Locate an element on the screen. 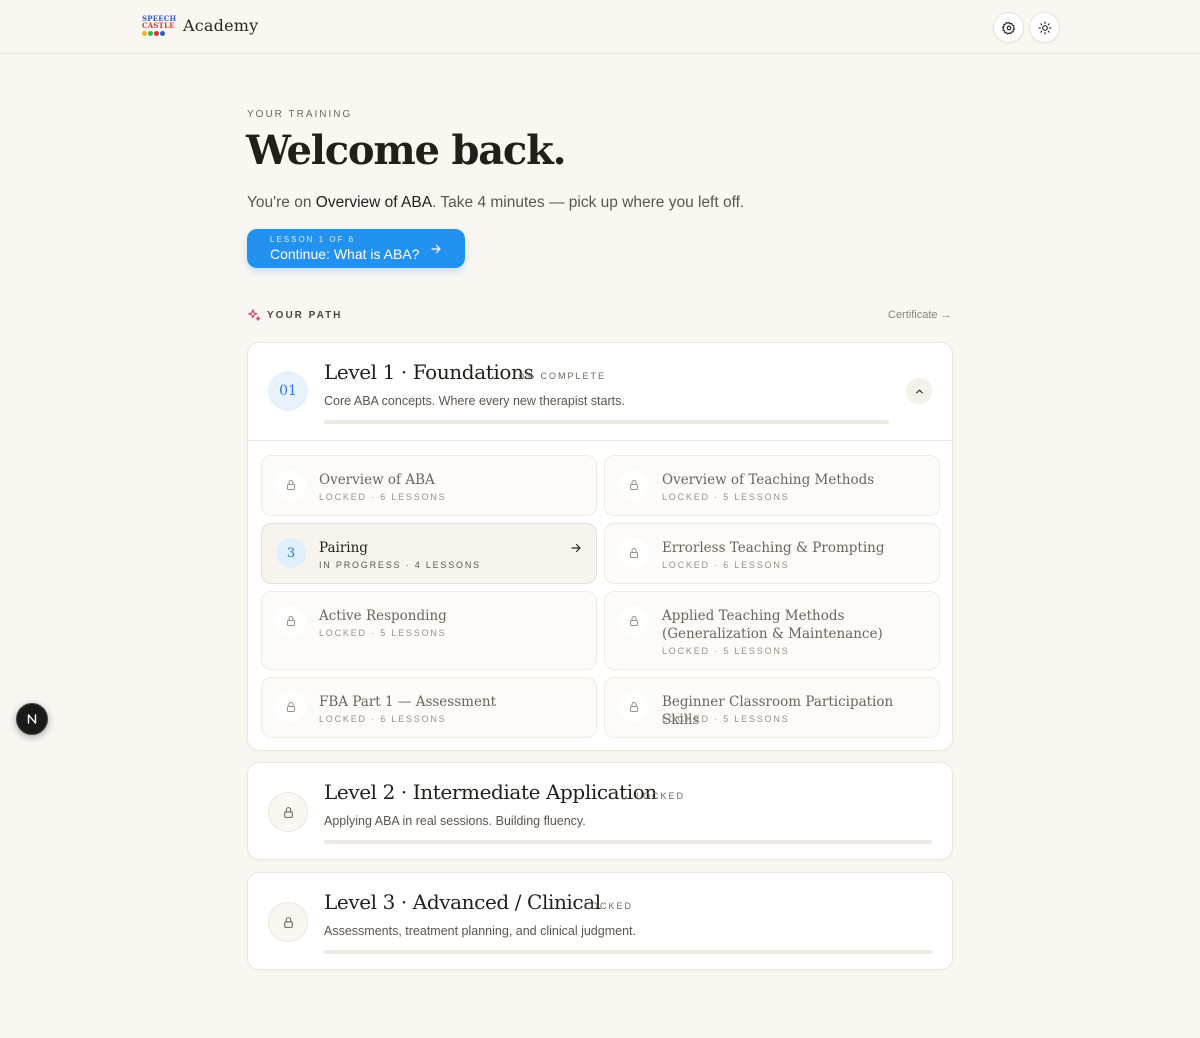  level-2-title: Level 2 · Intermediate Application is located at coordinates (490, 792).